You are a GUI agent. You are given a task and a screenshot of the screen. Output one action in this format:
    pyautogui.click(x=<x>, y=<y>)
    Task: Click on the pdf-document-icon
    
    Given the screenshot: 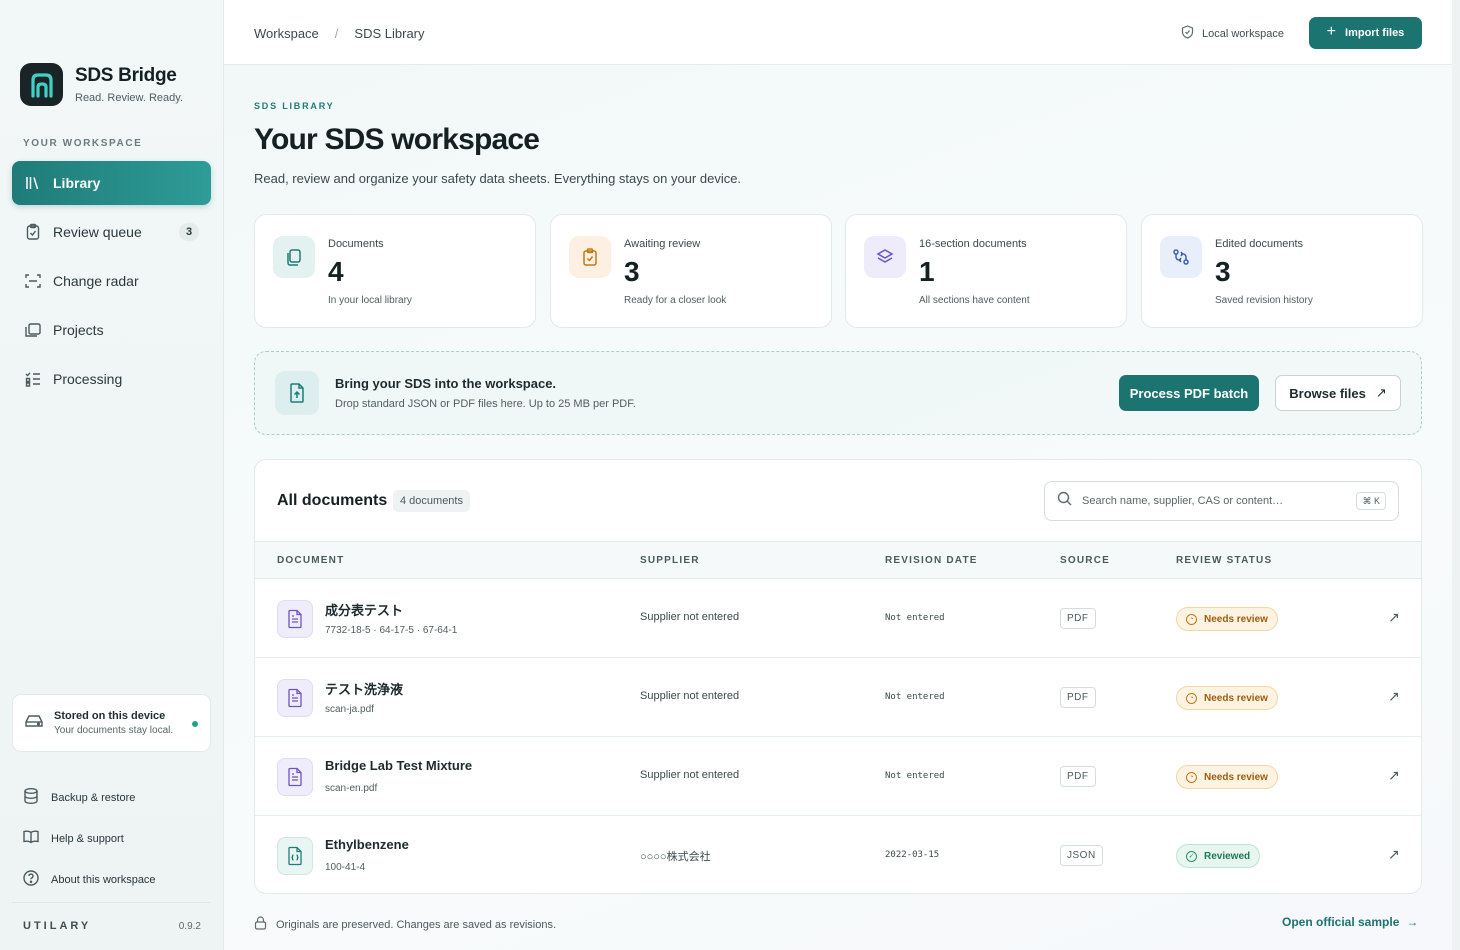 What is the action you would take?
    pyautogui.click(x=295, y=619)
    